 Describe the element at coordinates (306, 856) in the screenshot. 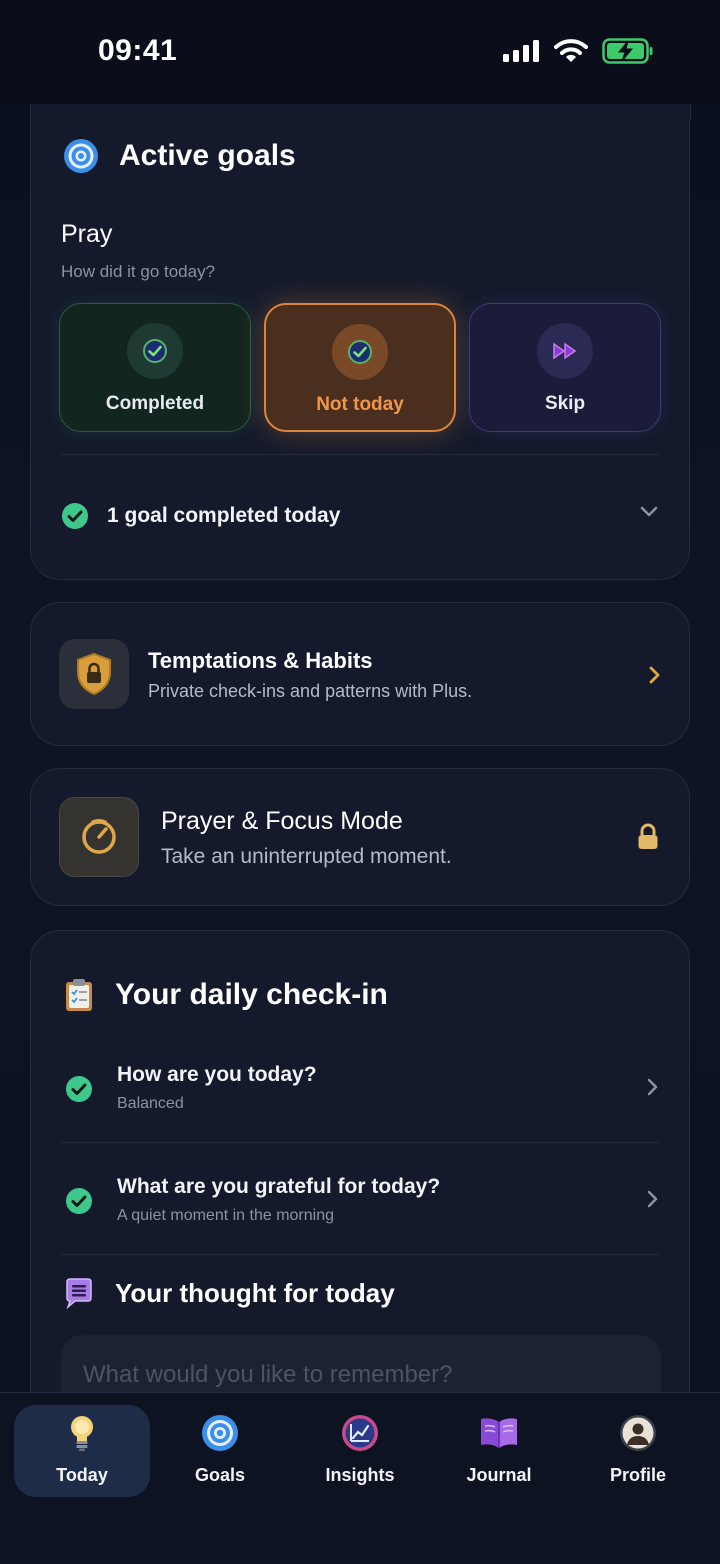

I see `prayer-focus-subtitle: Take an uninterrupted moment.` at that location.